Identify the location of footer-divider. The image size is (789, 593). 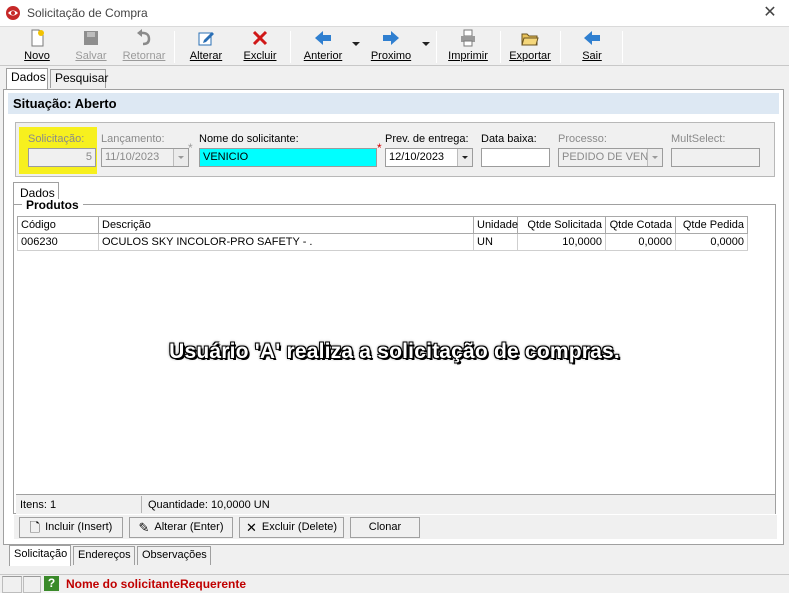
(141, 504).